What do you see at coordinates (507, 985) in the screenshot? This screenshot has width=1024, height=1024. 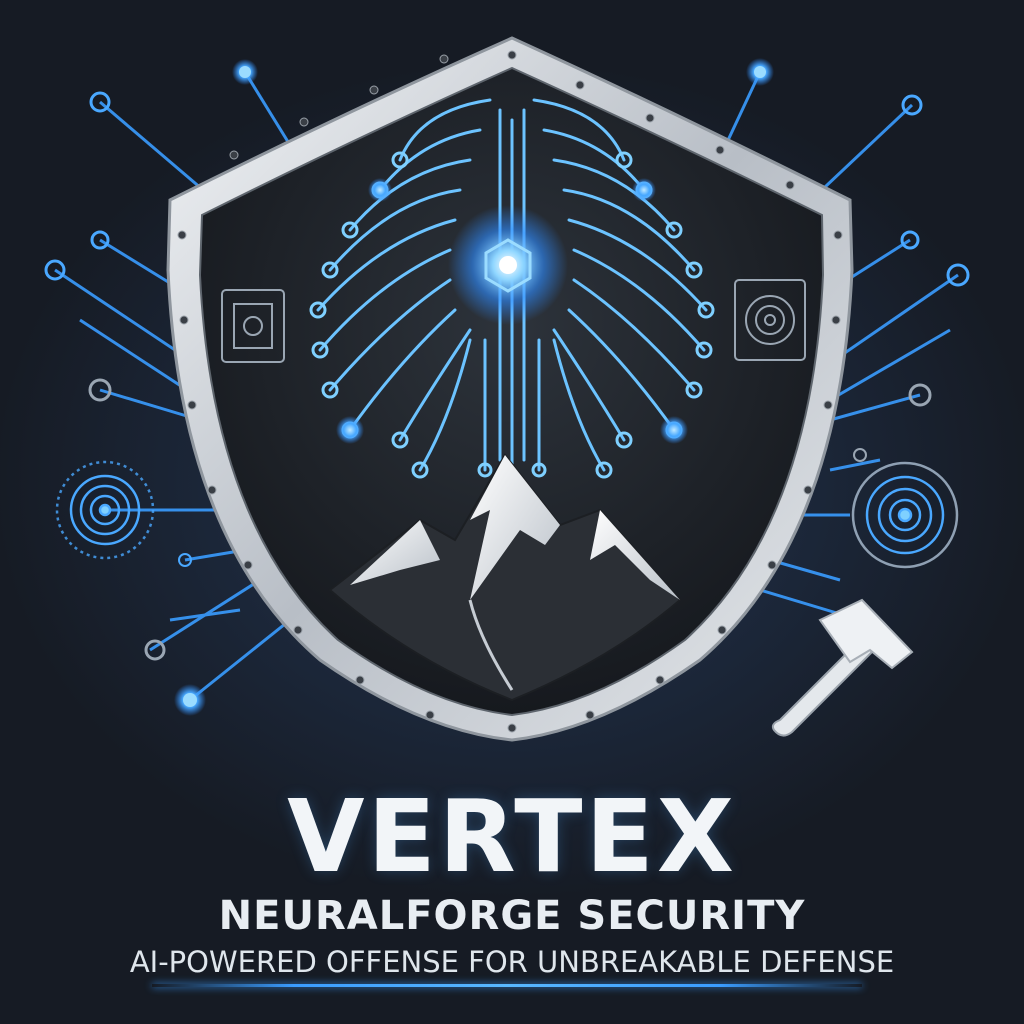 I see `glow-underline` at bounding box center [507, 985].